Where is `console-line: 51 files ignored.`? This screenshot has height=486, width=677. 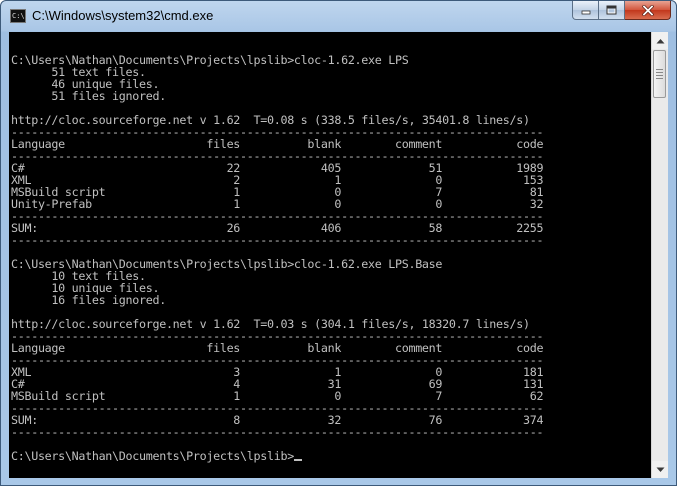
console-line: 51 files ignored. is located at coordinates (88, 96).